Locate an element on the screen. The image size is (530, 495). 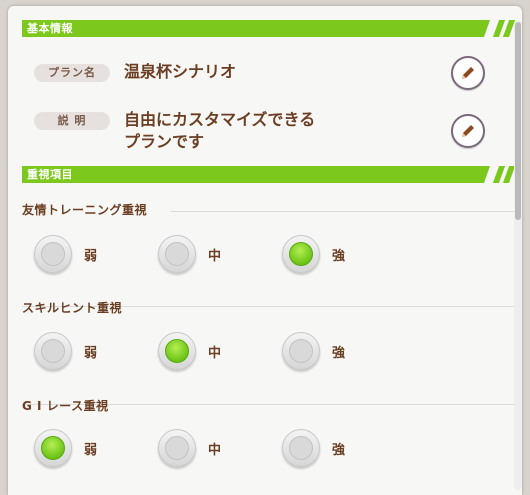
option-g1-race-strong: 強 is located at coordinates (337, 449).